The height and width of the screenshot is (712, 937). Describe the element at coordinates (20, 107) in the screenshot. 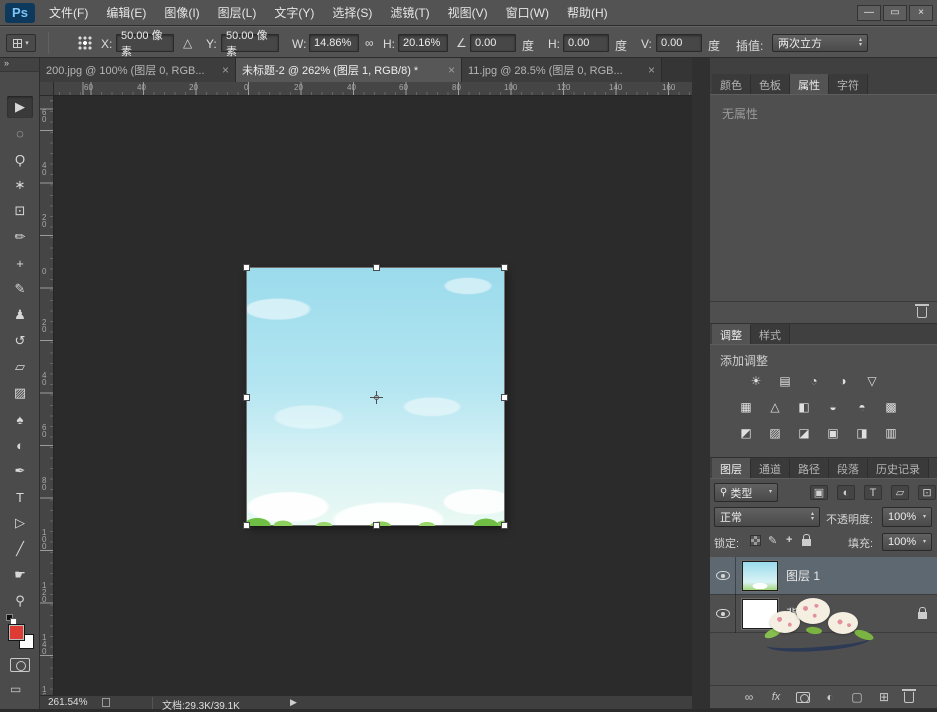

I see `move-tool: ▶` at that location.